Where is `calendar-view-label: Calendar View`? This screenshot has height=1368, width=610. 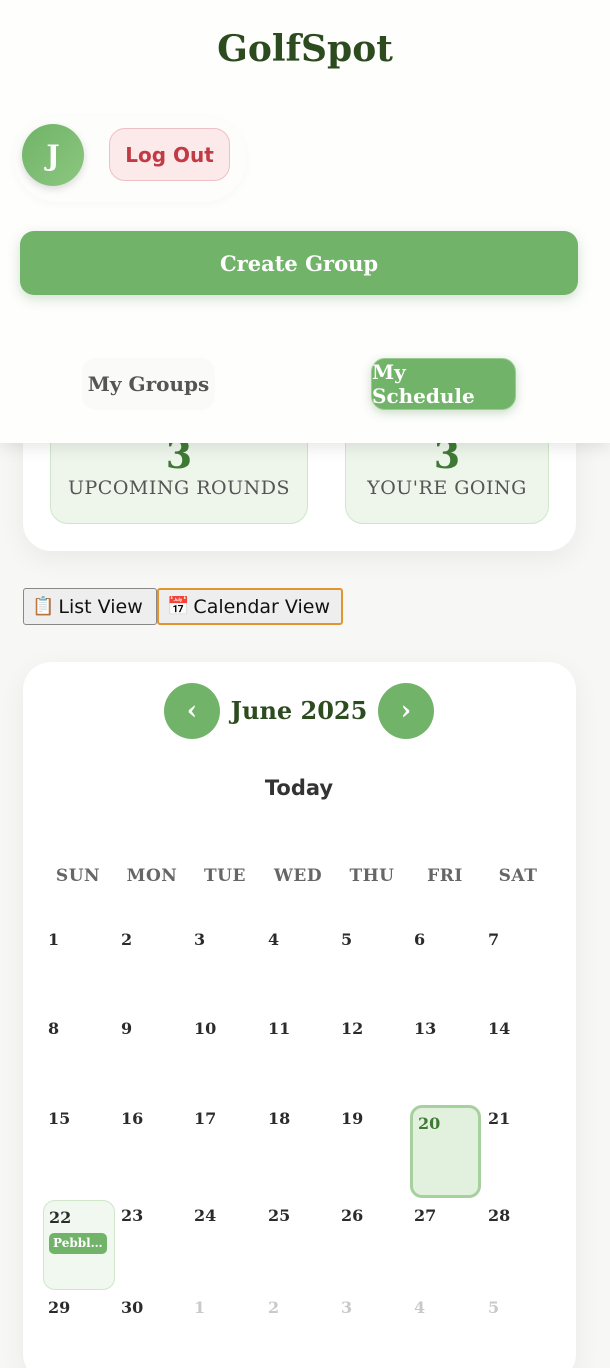
calendar-view-label: Calendar View is located at coordinates (261, 606).